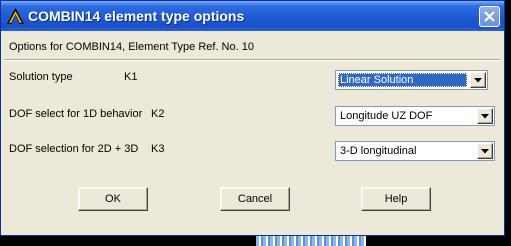 The image size is (511, 246). I want to click on solution-type-dropdown-button, so click(478, 80).